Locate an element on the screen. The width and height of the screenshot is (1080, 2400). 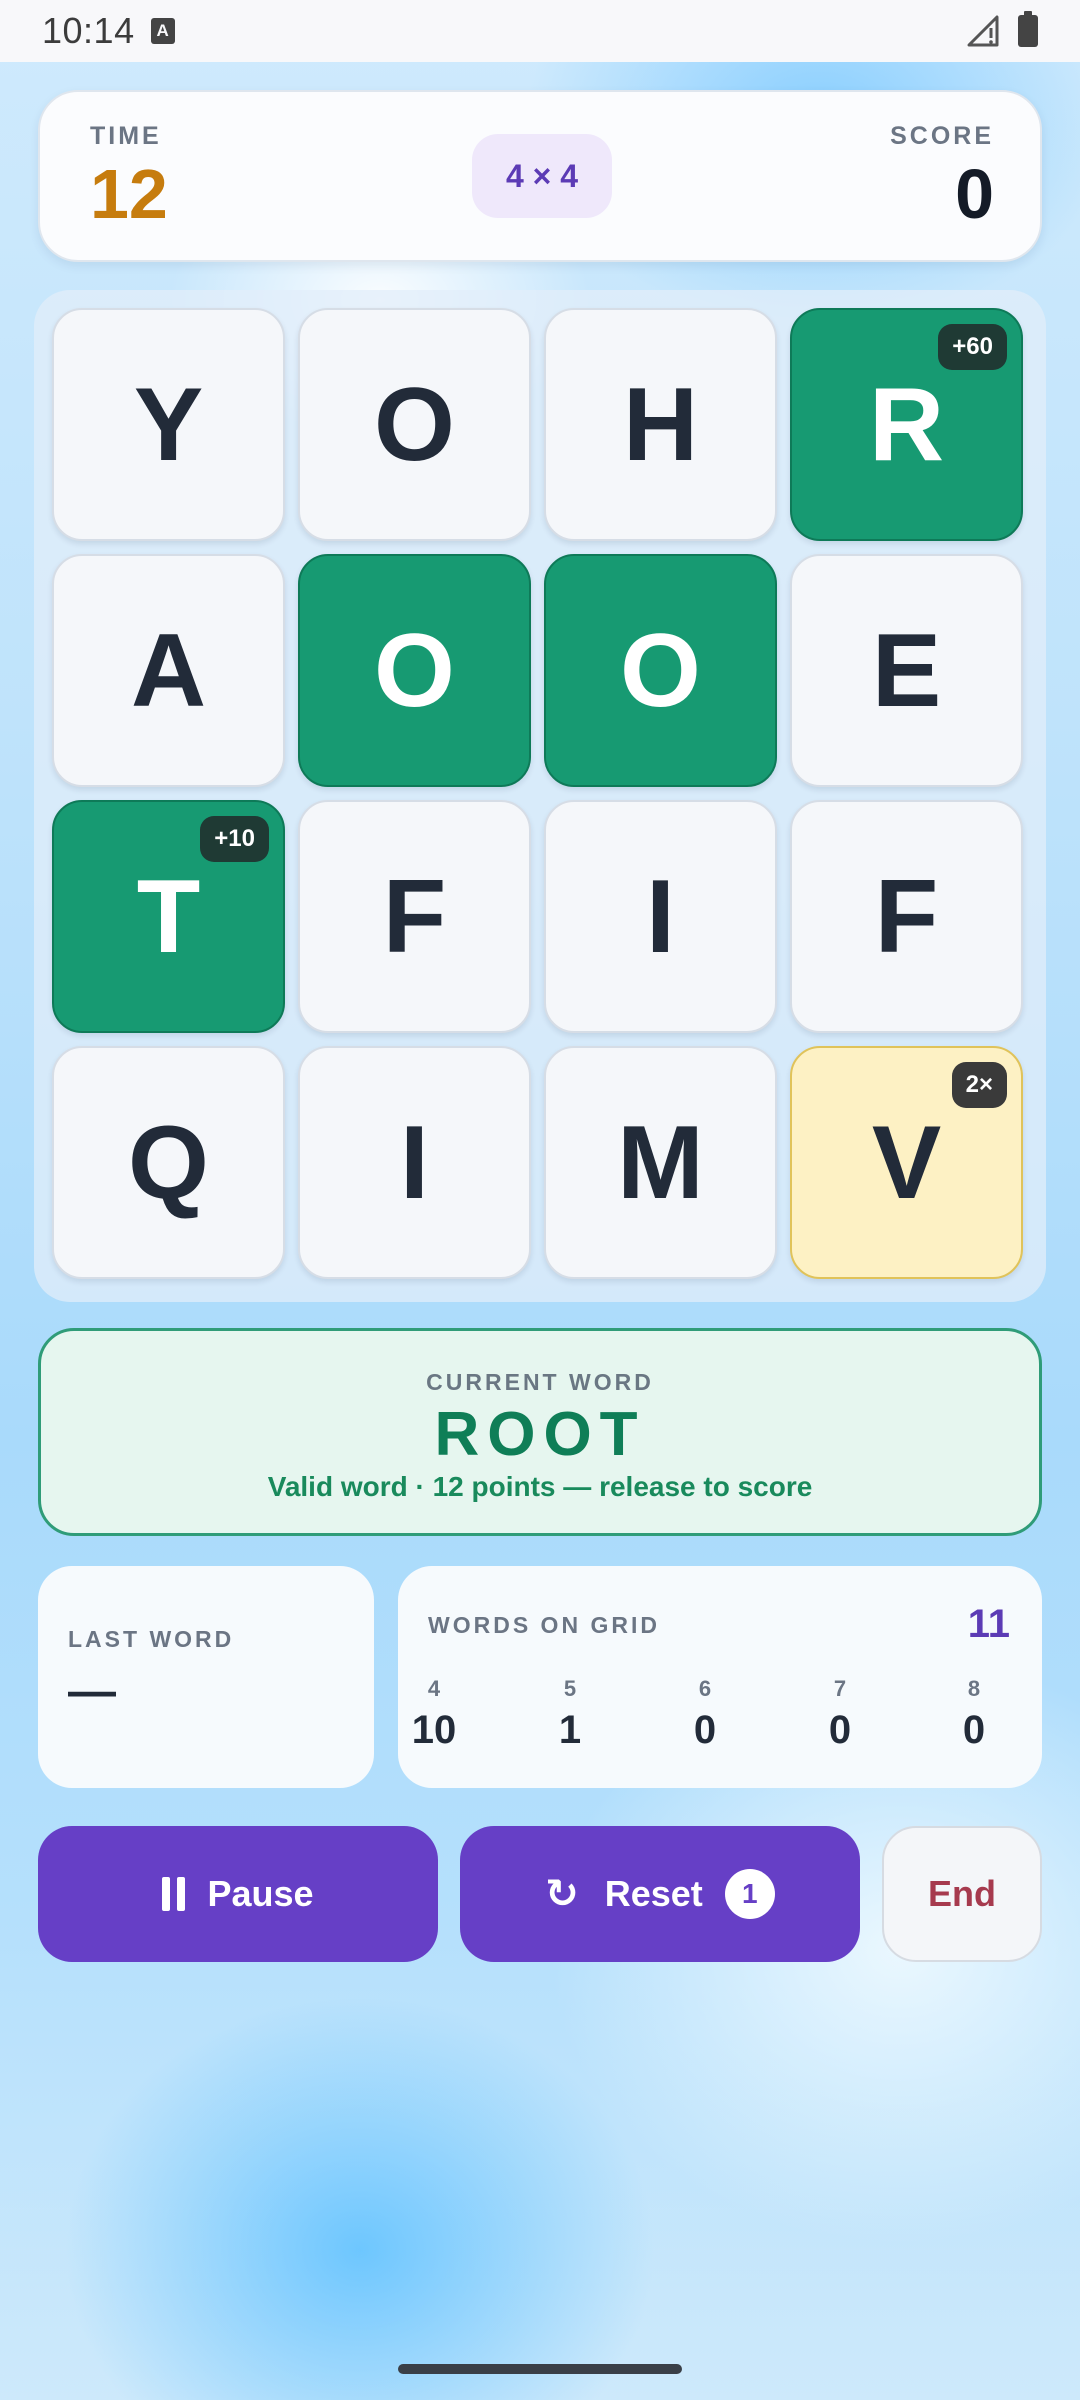
last-word-card: LAST WORD — is located at coordinates (206, 1677).